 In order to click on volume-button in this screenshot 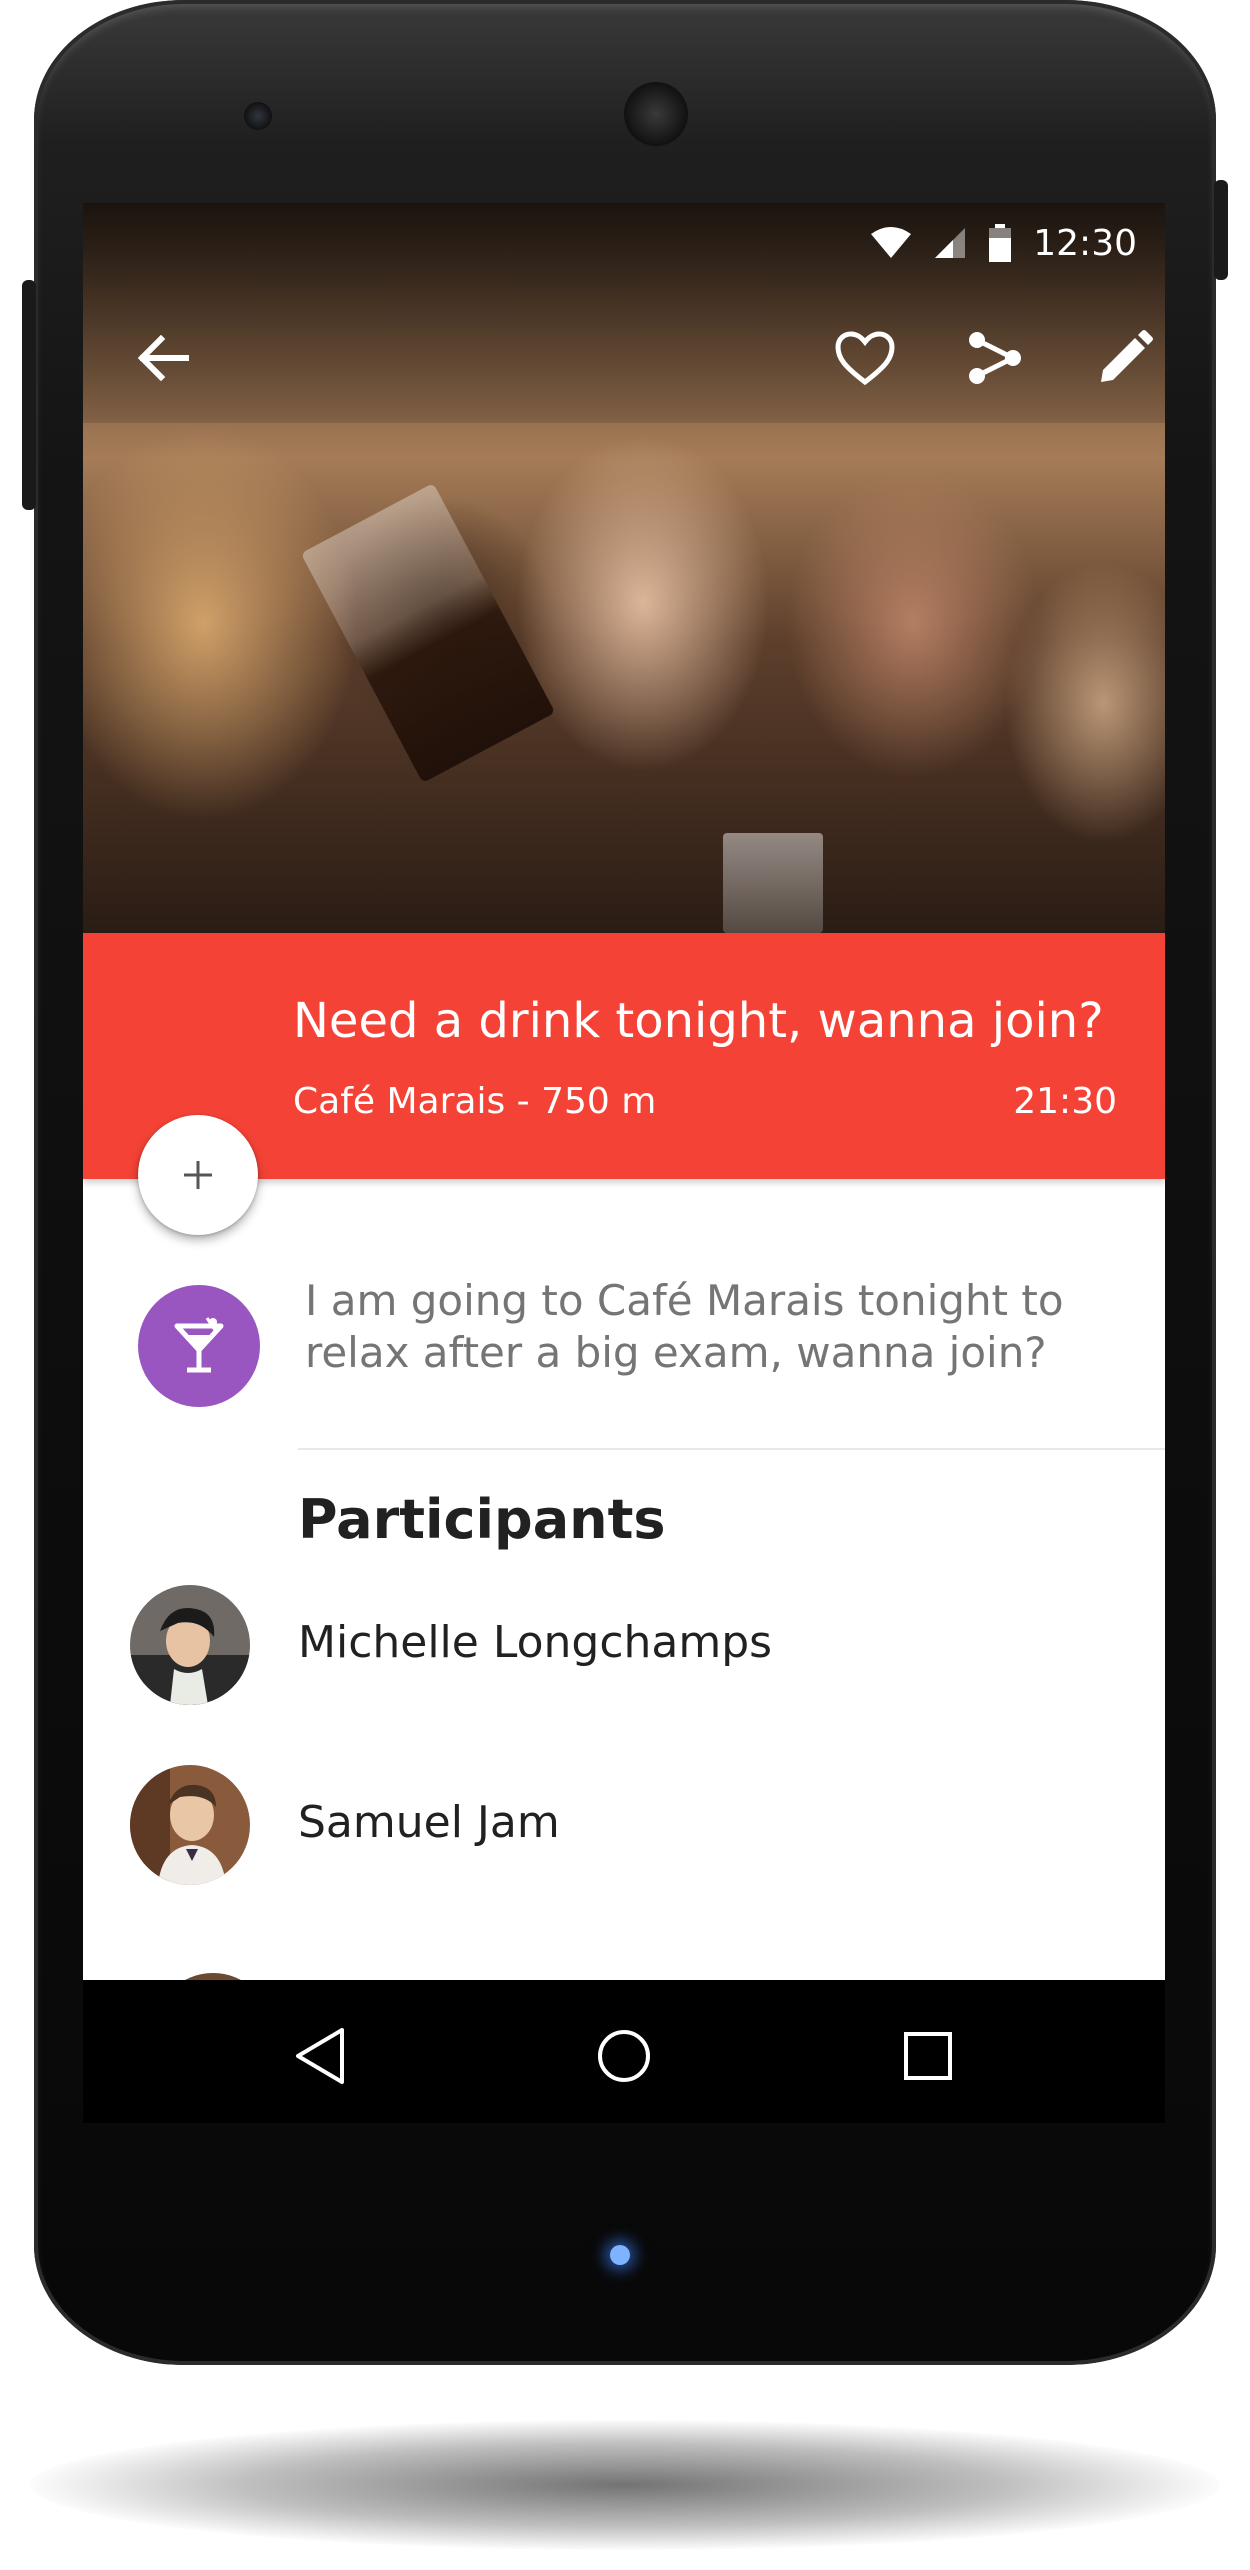, I will do `click(29, 395)`.